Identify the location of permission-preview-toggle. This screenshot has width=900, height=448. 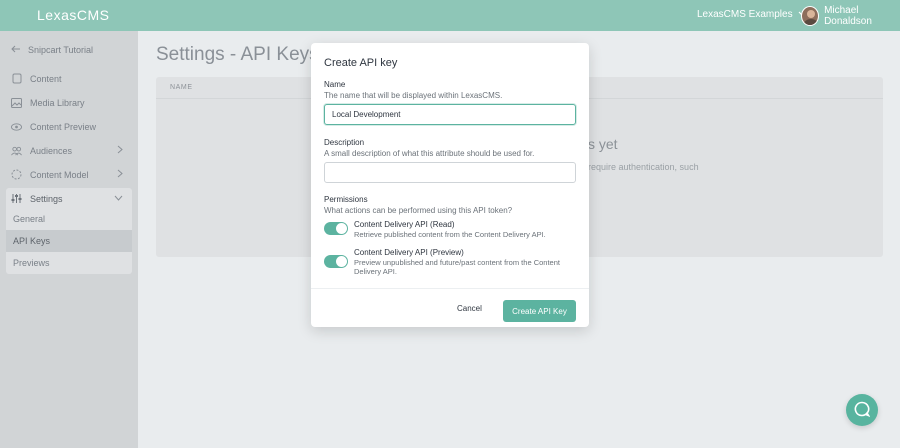
(336, 261).